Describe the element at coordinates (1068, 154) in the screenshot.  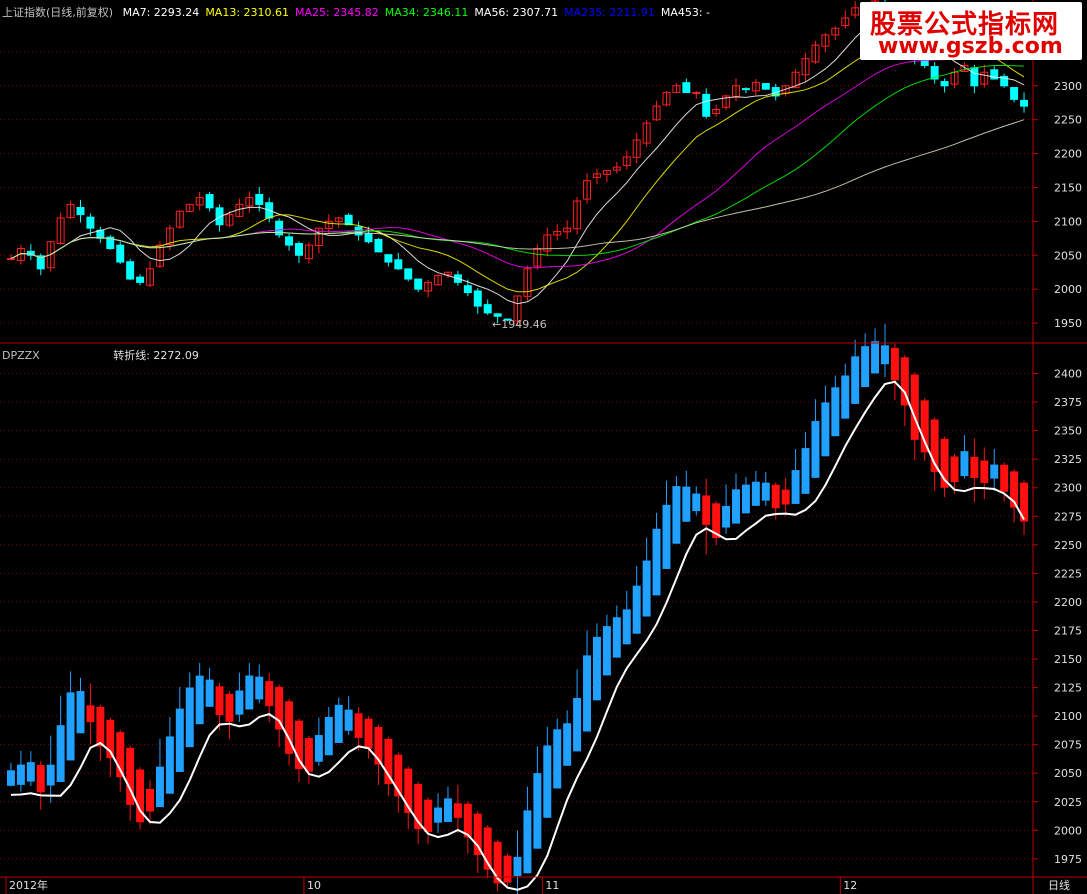
I see `upper-tick-label: 2200` at that location.